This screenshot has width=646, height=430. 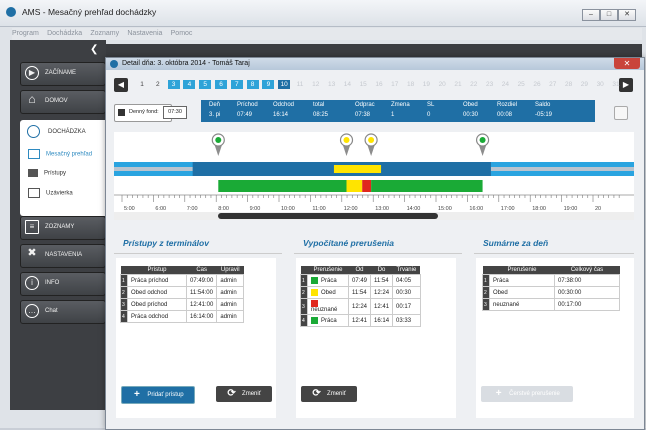 What do you see at coordinates (182, 280) in the screenshot?
I see `table-row: 1 Práca príchod 07:49:00 admin` at bounding box center [182, 280].